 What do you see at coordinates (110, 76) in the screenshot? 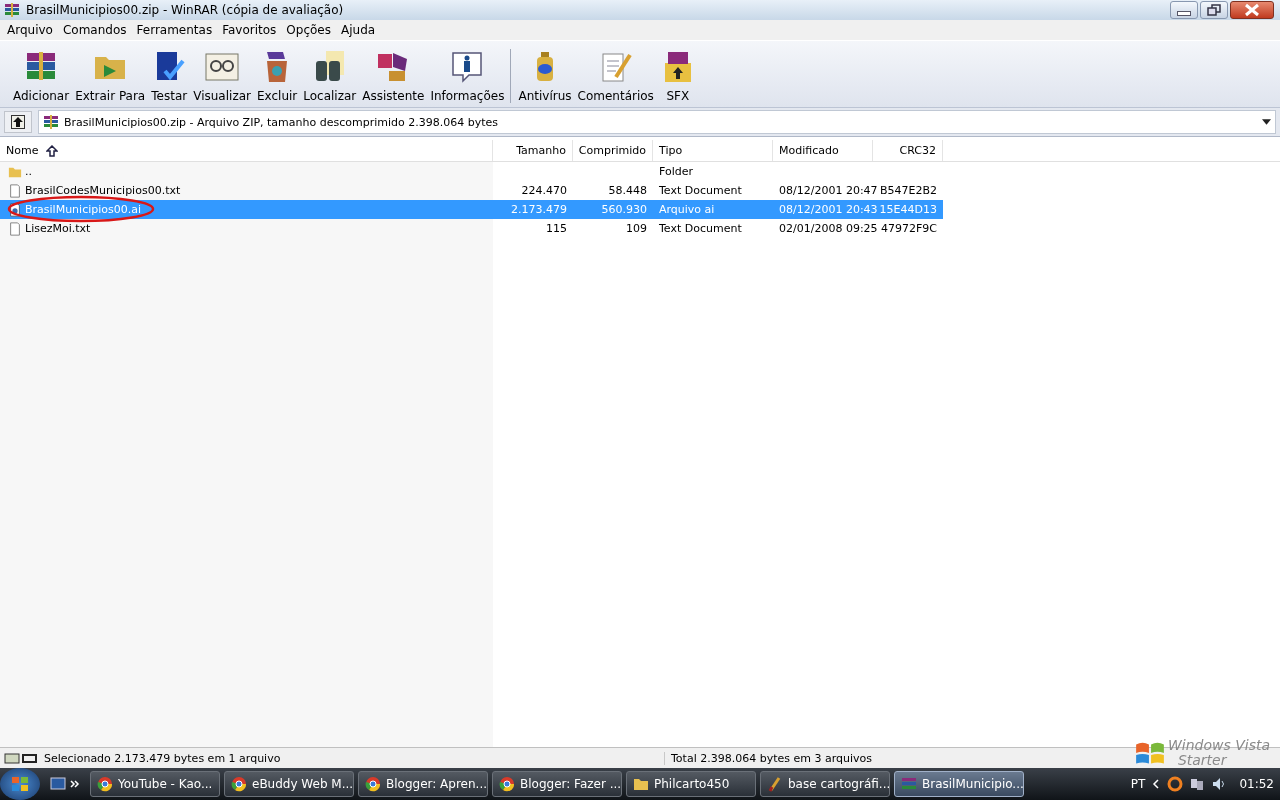
I see `toolbar-button: Extrair Para` at bounding box center [110, 76].